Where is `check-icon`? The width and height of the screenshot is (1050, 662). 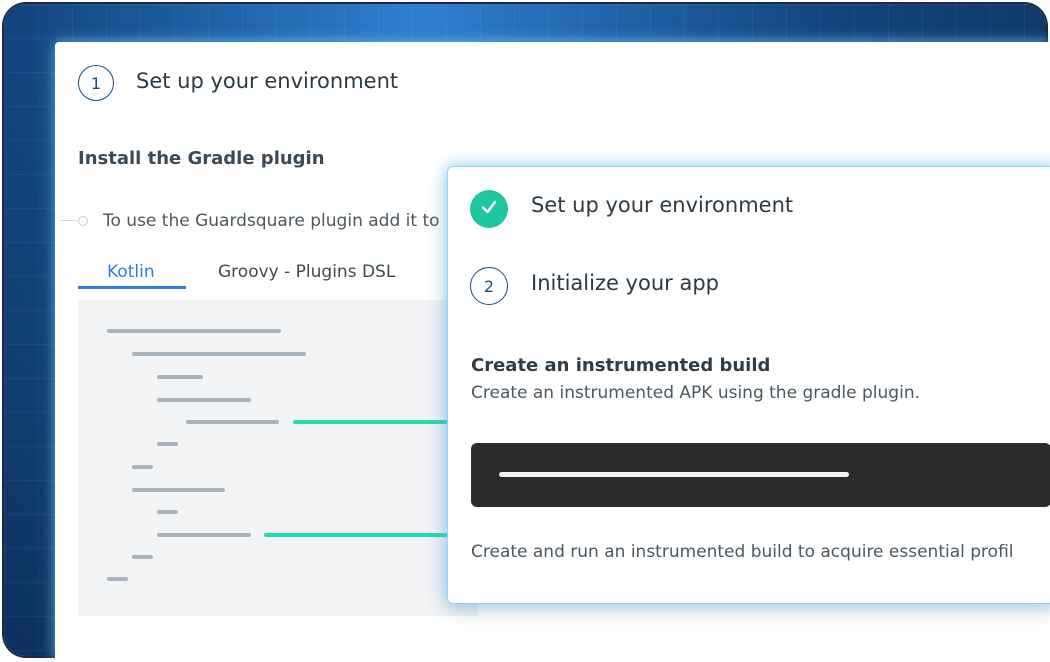 check-icon is located at coordinates (489, 209).